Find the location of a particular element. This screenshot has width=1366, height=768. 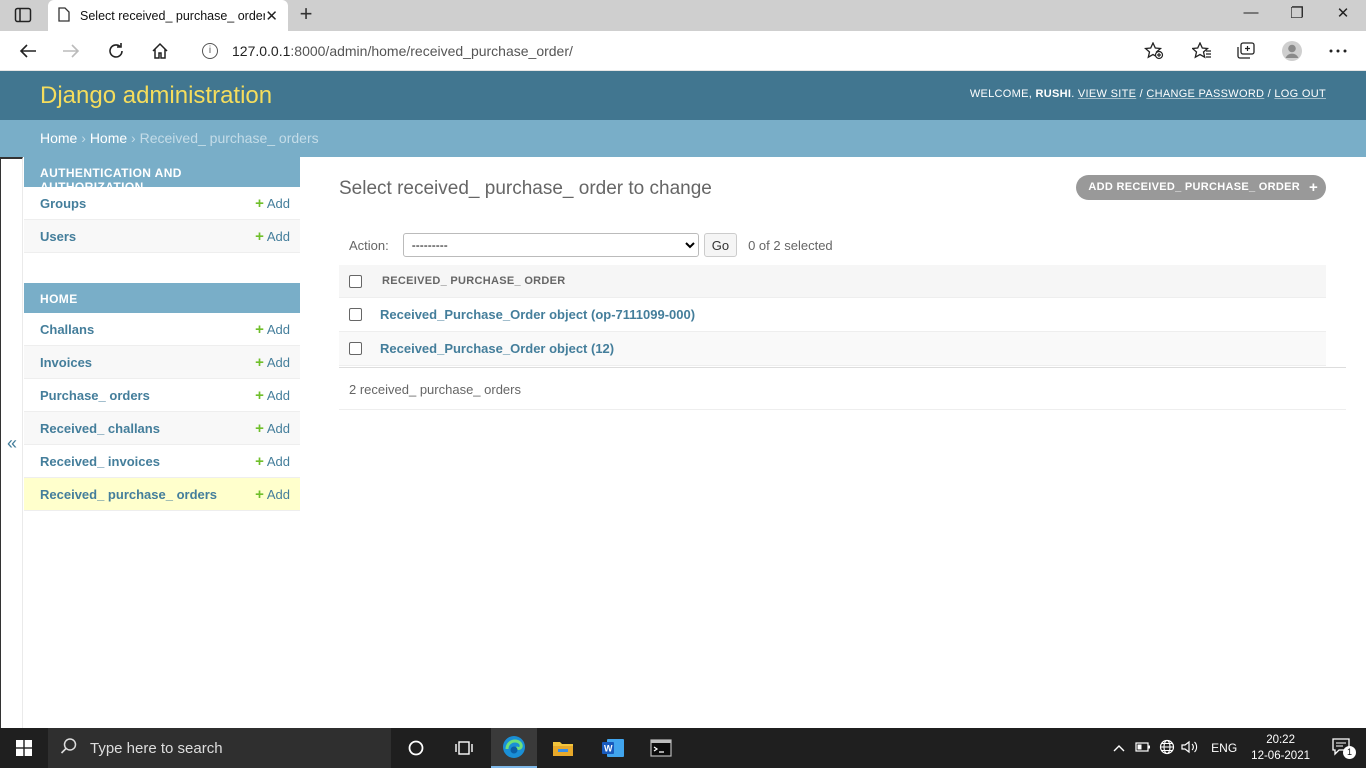

object-link: Received_Purchase_Order object (12) is located at coordinates (497, 348).